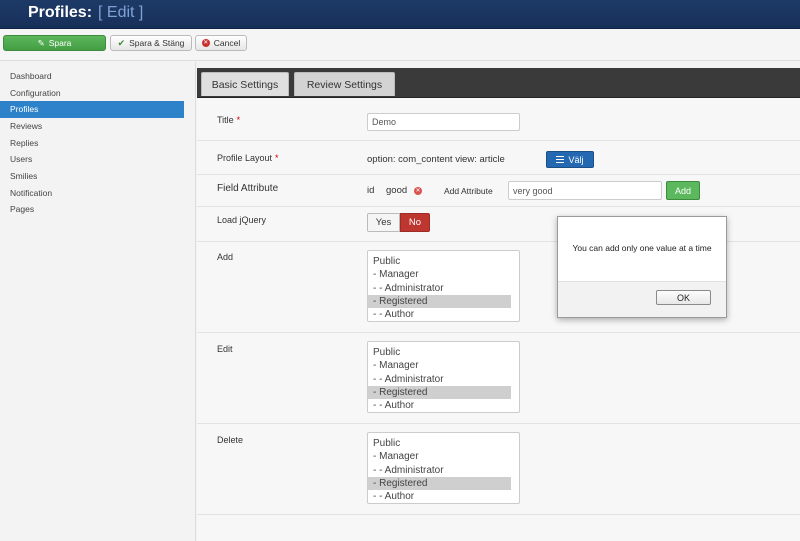  I want to click on alert-message: You can add only one value at a time, so click(642, 248).